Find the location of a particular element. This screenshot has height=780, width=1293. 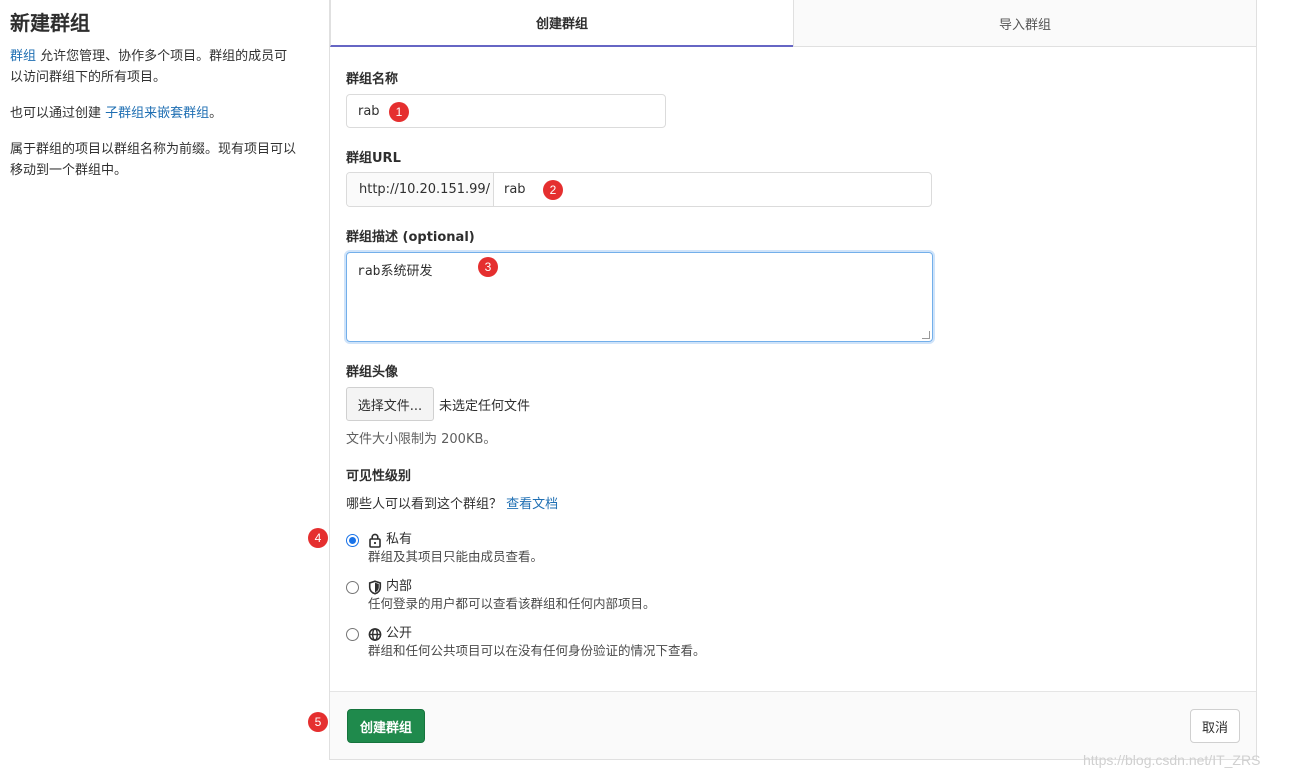

group-desc-textarea: rab系统研发 is located at coordinates (639, 297).